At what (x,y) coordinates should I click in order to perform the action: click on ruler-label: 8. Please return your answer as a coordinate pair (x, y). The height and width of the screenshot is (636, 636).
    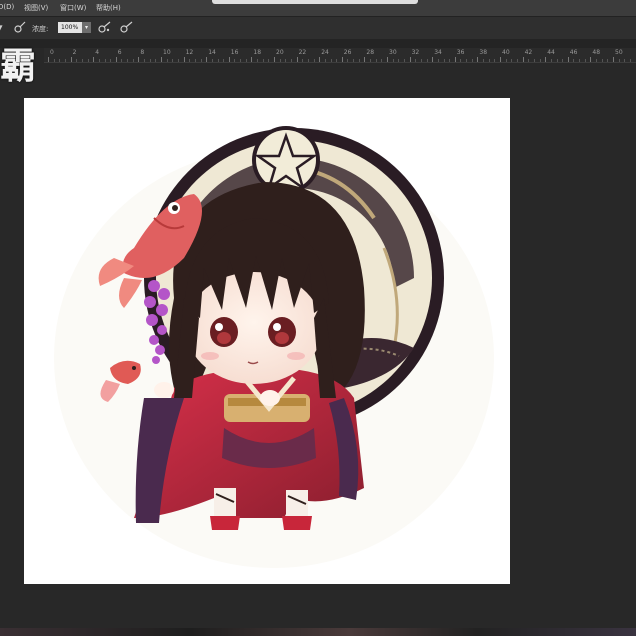
    Looking at the image, I should click on (142, 52).